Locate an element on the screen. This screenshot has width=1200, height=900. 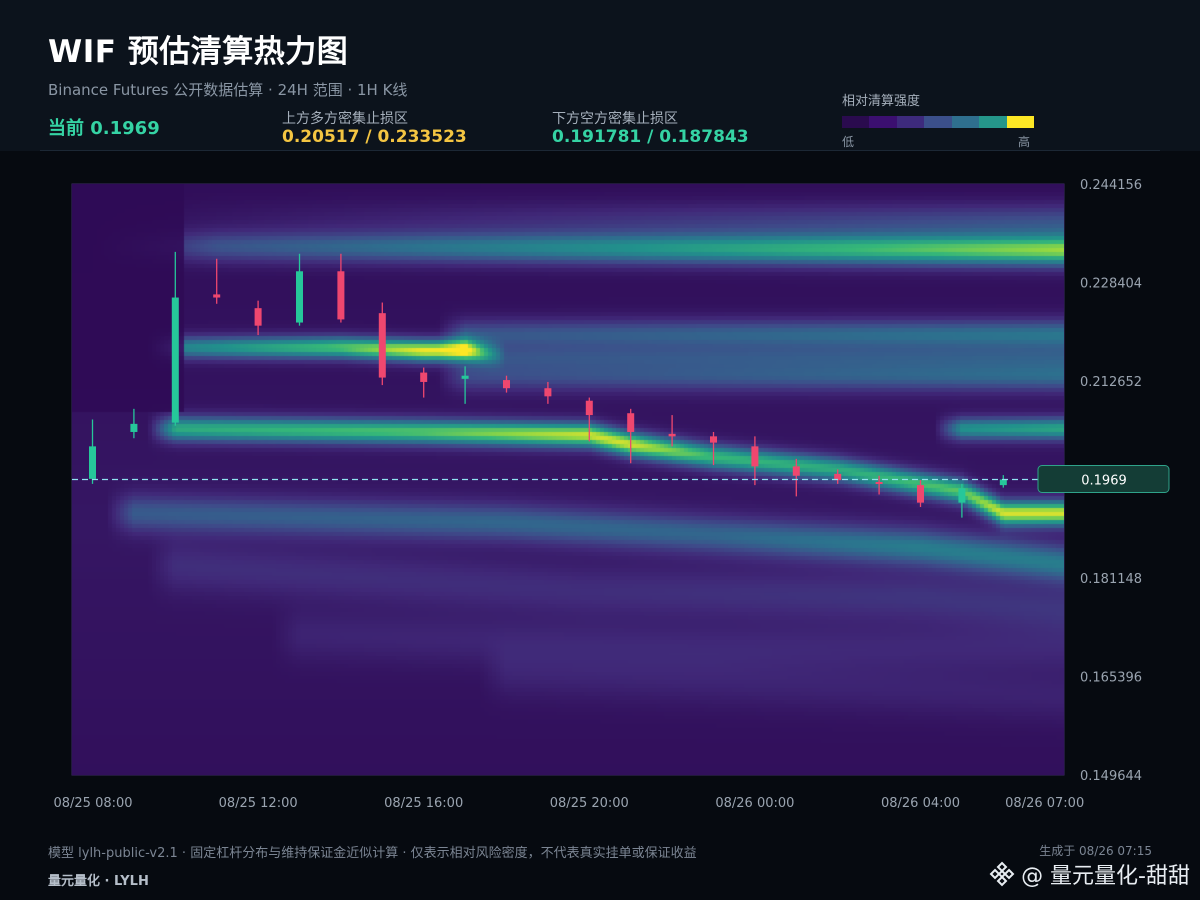
x-tick-label: 08/26 00:00 is located at coordinates (754, 803).